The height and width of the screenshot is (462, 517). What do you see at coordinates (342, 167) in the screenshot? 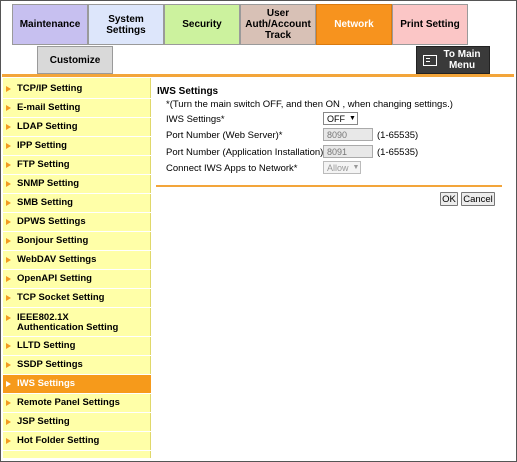
I see `connect-iws-apps-select: Allow ▼` at bounding box center [342, 167].